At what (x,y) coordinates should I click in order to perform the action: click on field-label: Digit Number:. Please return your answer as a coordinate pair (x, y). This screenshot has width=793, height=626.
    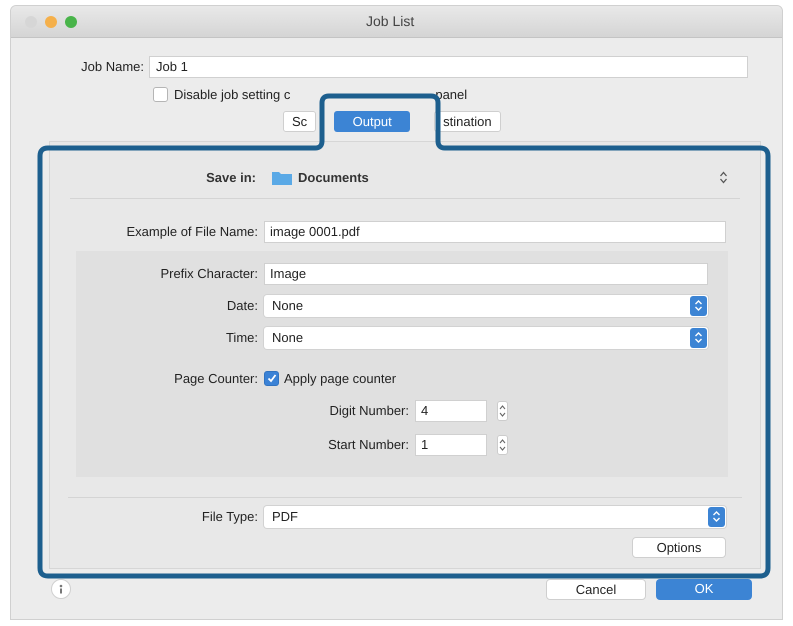
    Looking at the image, I should click on (368, 411).